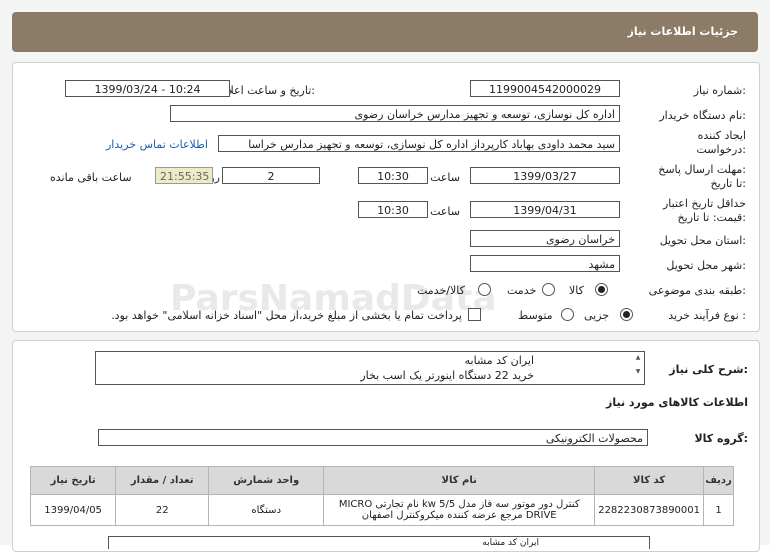 The width and height of the screenshot is (770, 552). Describe the element at coordinates (545, 209) in the screenshot. I see `validity-date-field: 1399/04/31` at that location.